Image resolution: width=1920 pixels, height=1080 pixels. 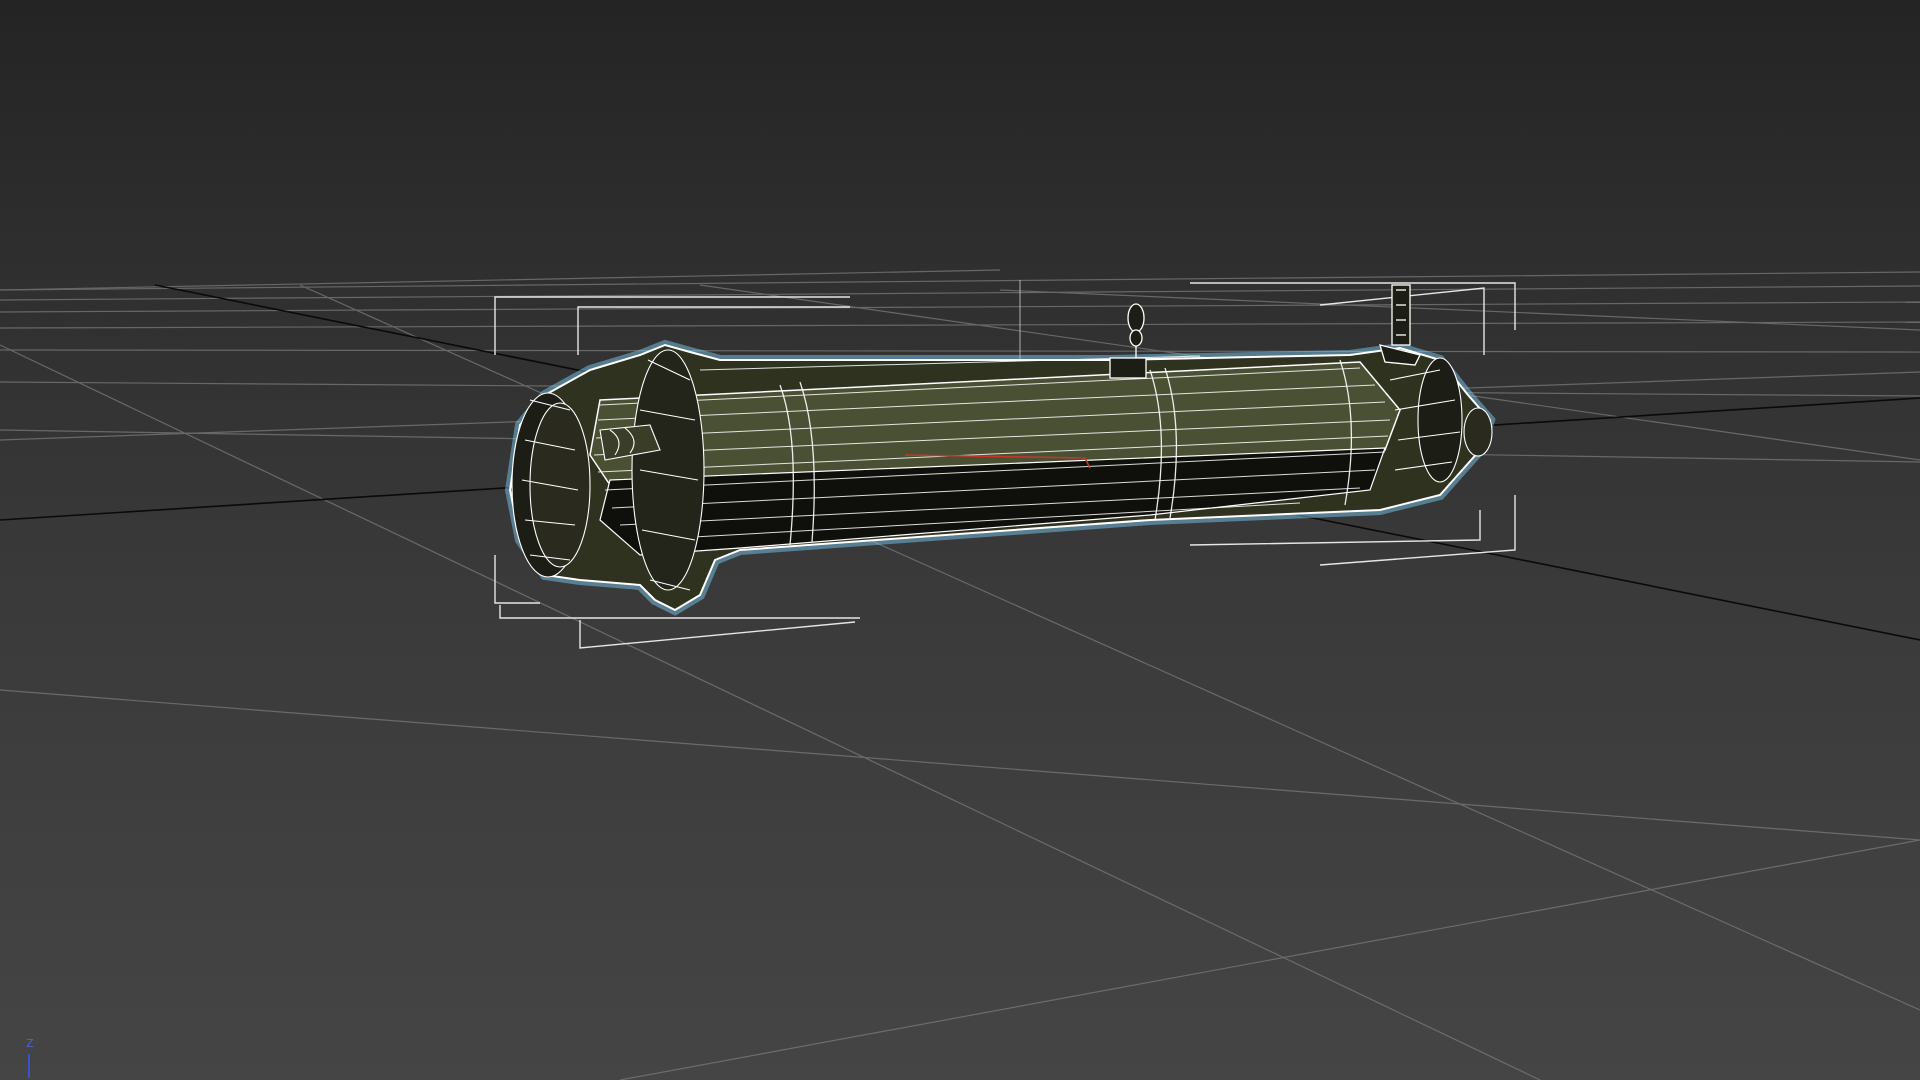 I want to click on axis-z-line, so click(x=29, y=1066).